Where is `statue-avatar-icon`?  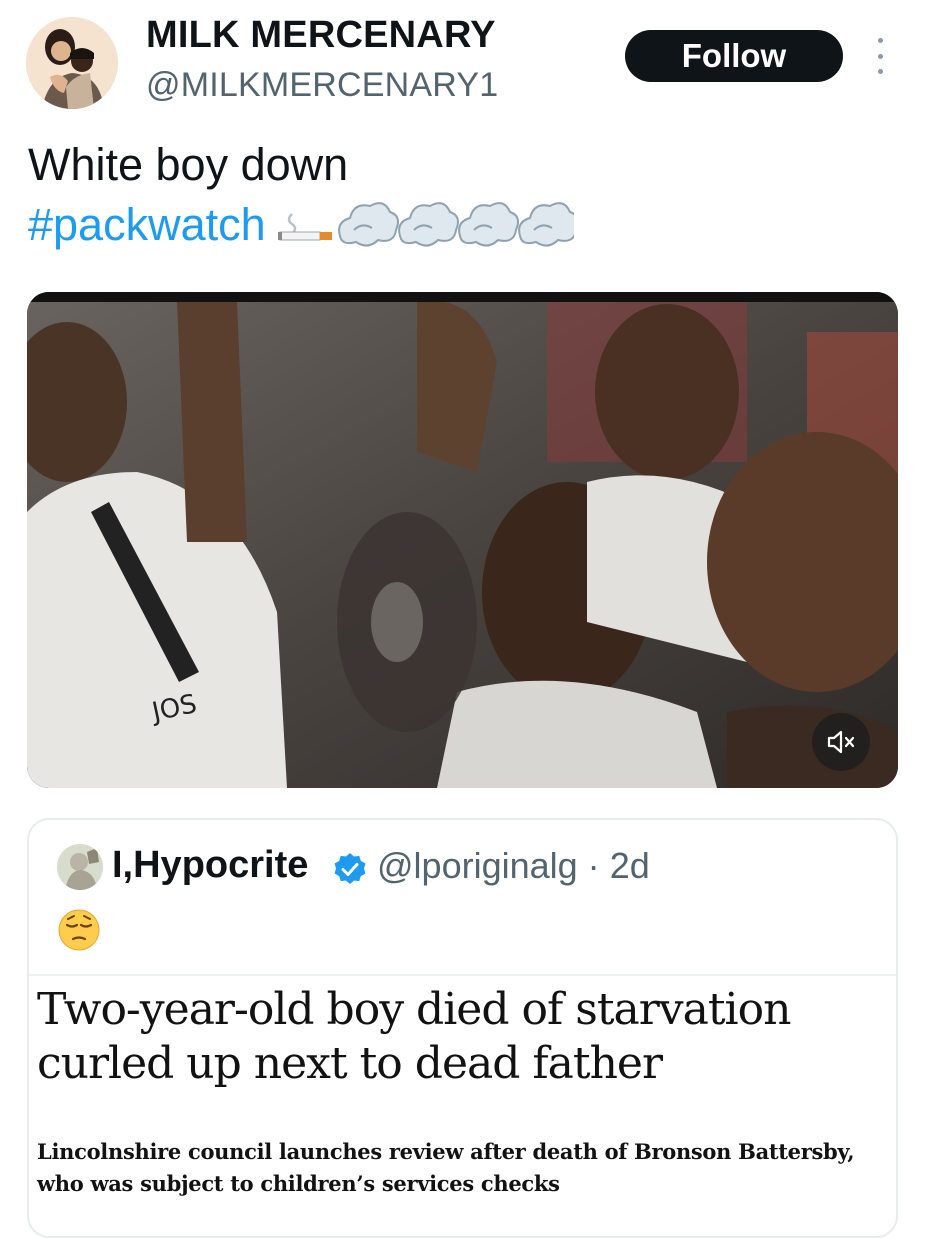
statue-avatar-icon is located at coordinates (80, 867).